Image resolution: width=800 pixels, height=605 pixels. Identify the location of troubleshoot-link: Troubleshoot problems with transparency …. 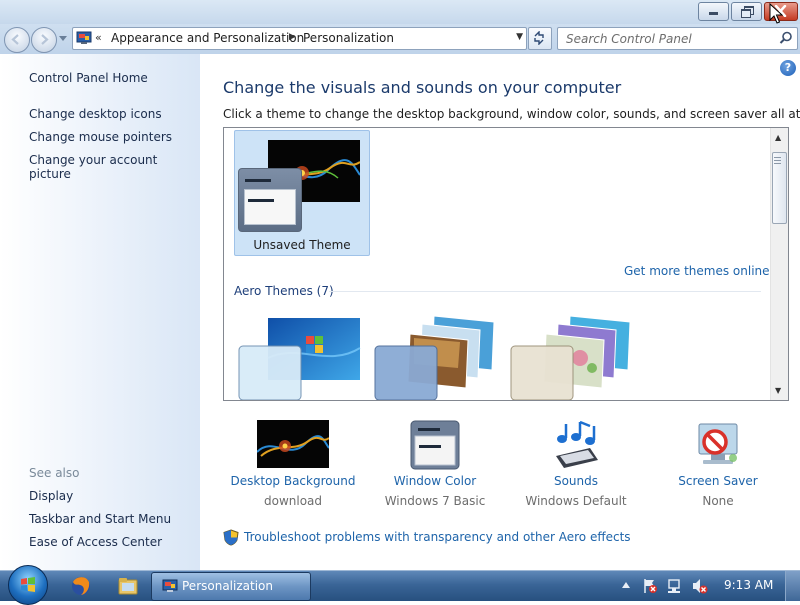
(437, 537).